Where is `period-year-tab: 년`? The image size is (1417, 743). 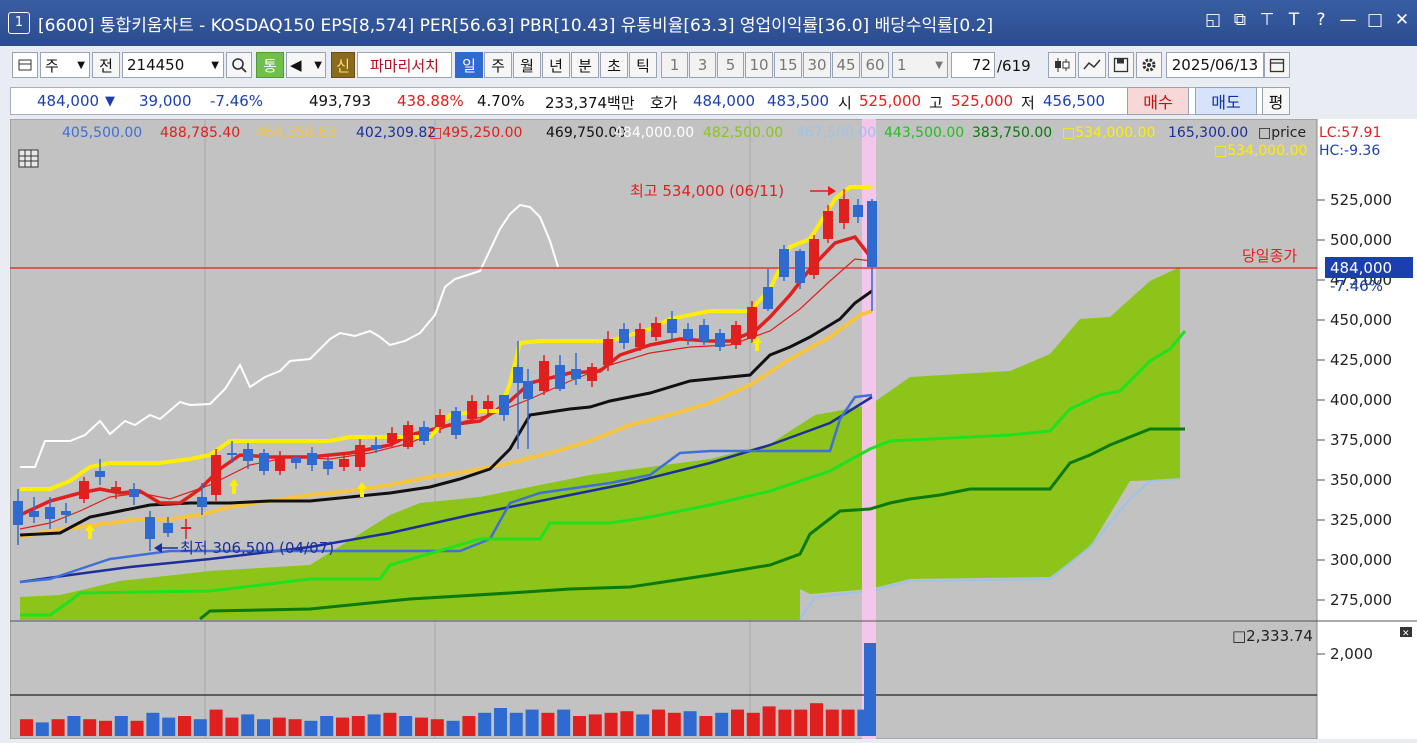
period-year-tab: 년 is located at coordinates (556, 65).